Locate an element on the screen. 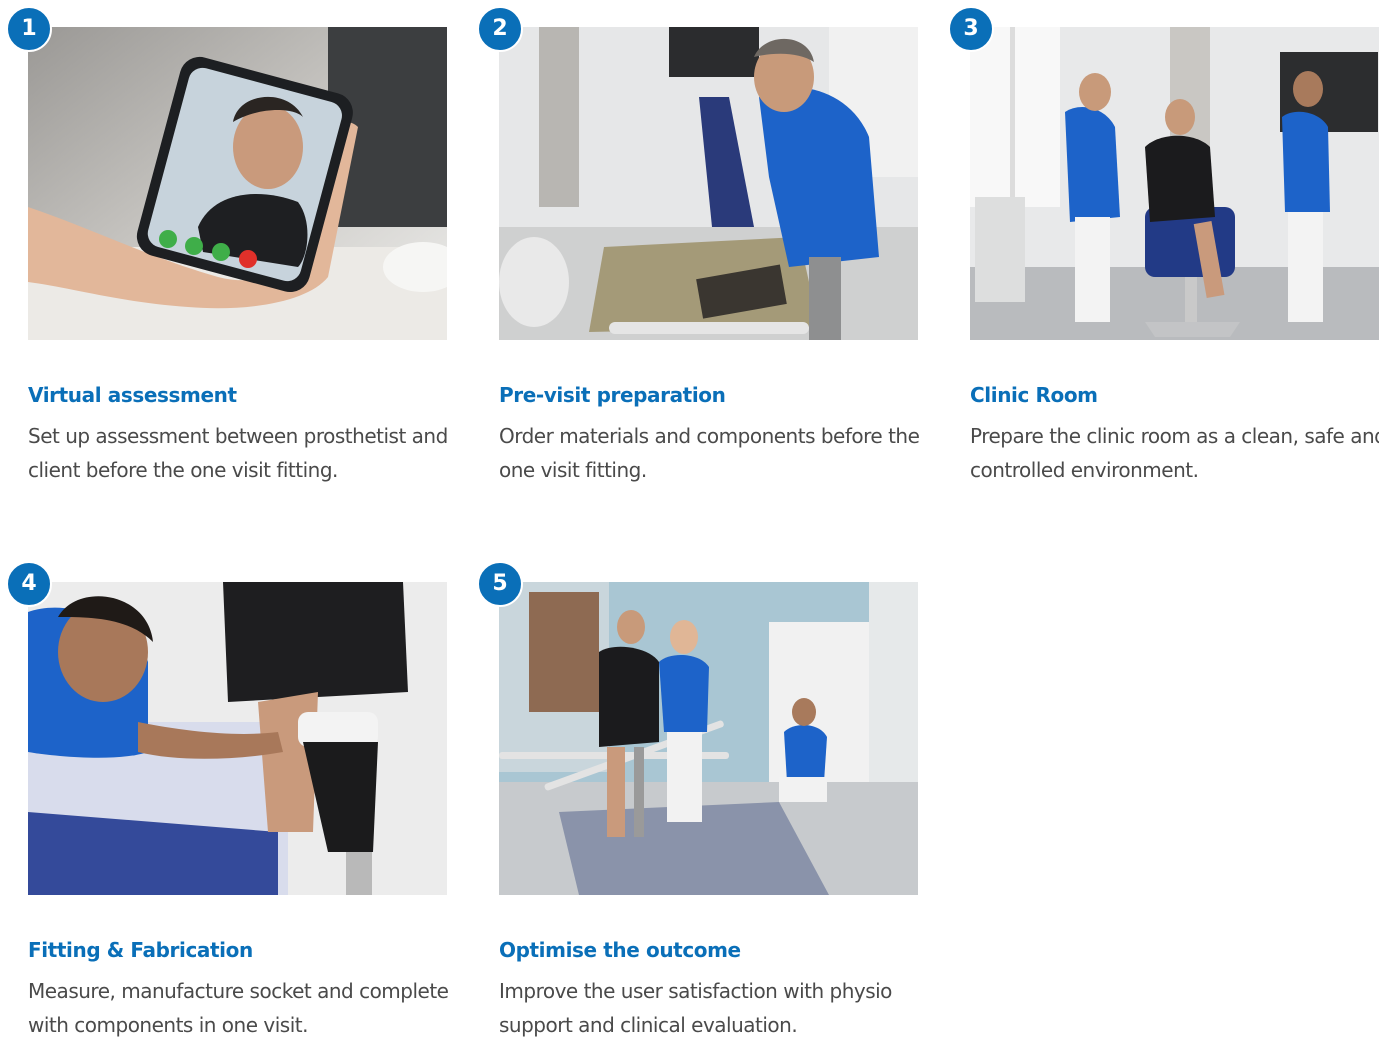 The width and height of the screenshot is (1379, 1042). step-title: Optimise the outcome is located at coordinates (620, 950).